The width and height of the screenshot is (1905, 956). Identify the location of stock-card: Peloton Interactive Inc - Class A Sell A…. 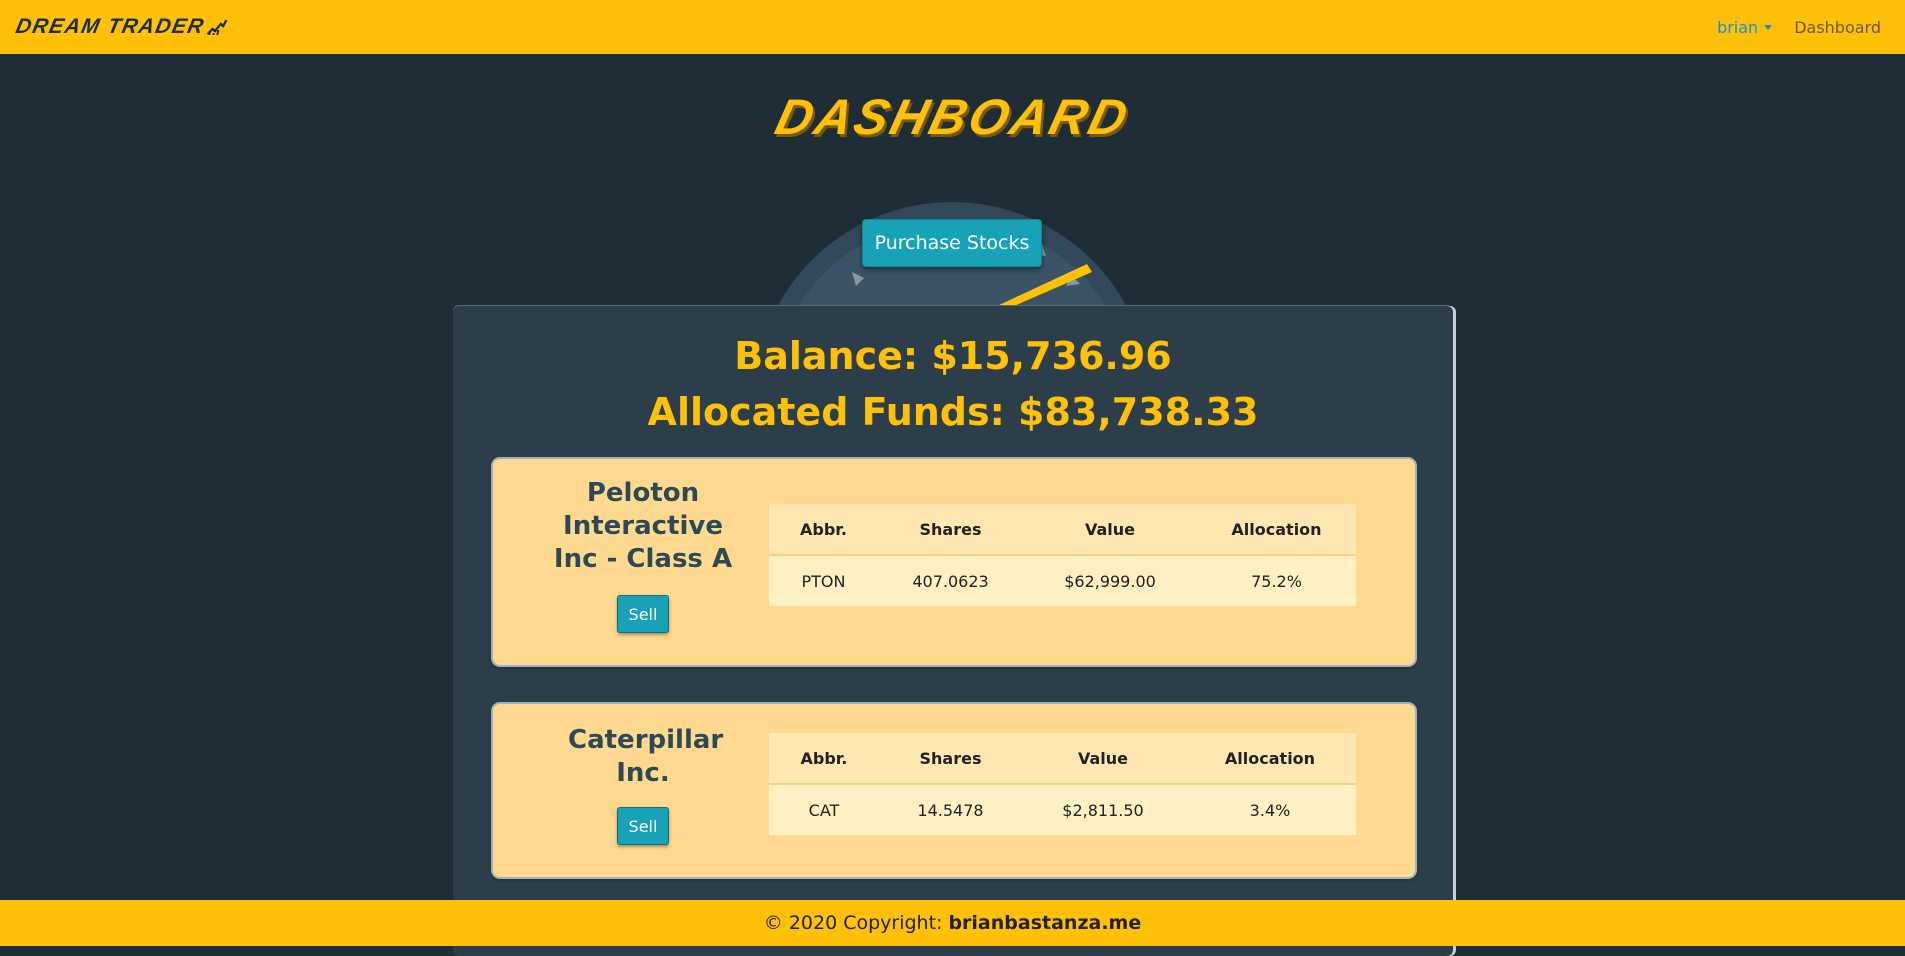
(954, 562).